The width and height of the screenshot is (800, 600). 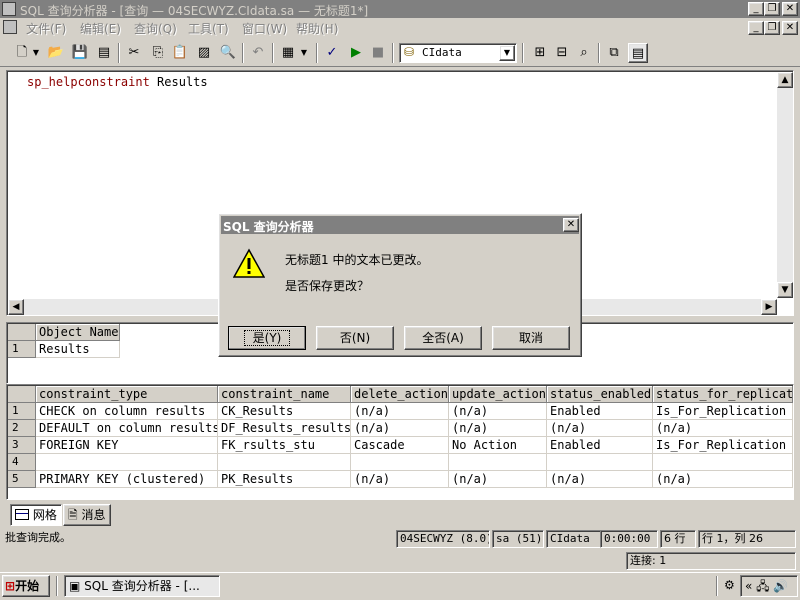 I want to click on scroll-left-icon: ◀, so click(x=16, y=307).